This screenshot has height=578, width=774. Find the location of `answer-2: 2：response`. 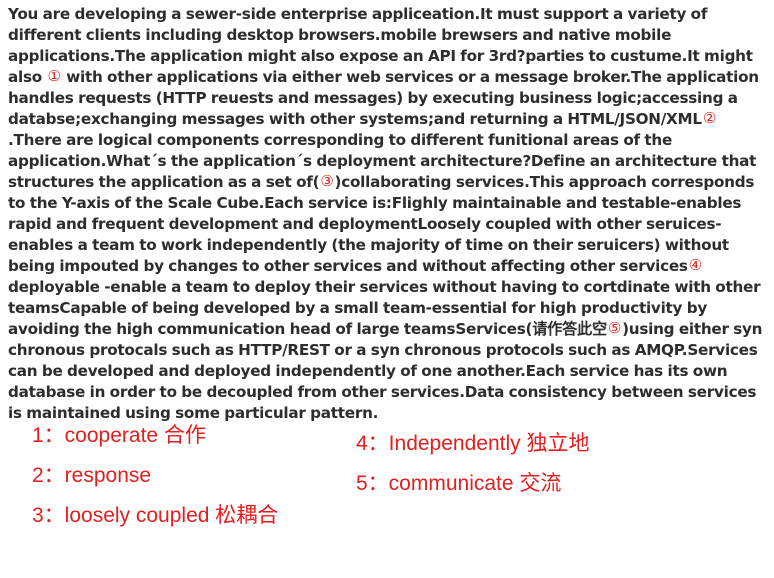

answer-2: 2：response is located at coordinates (92, 475).